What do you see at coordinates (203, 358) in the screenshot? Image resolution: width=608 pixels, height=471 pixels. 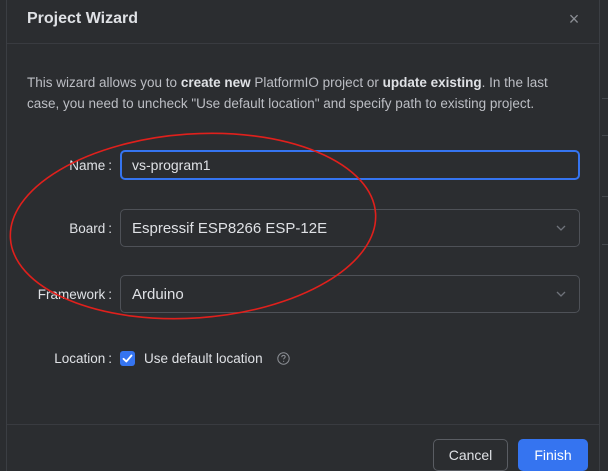 I see `use-default-location-label: Use default location` at bounding box center [203, 358].